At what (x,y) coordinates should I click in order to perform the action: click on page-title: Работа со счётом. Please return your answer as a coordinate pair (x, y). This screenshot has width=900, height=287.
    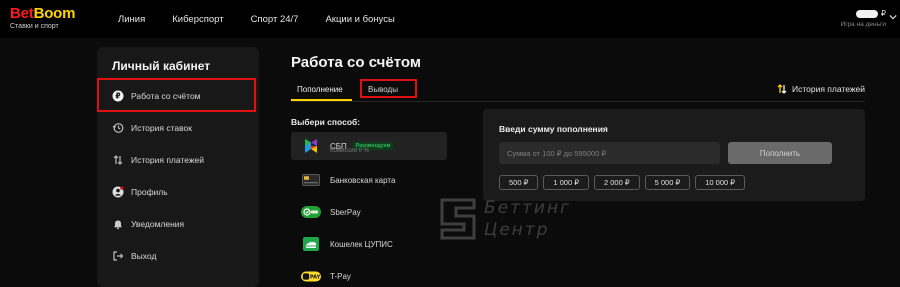
    Looking at the image, I should click on (356, 62).